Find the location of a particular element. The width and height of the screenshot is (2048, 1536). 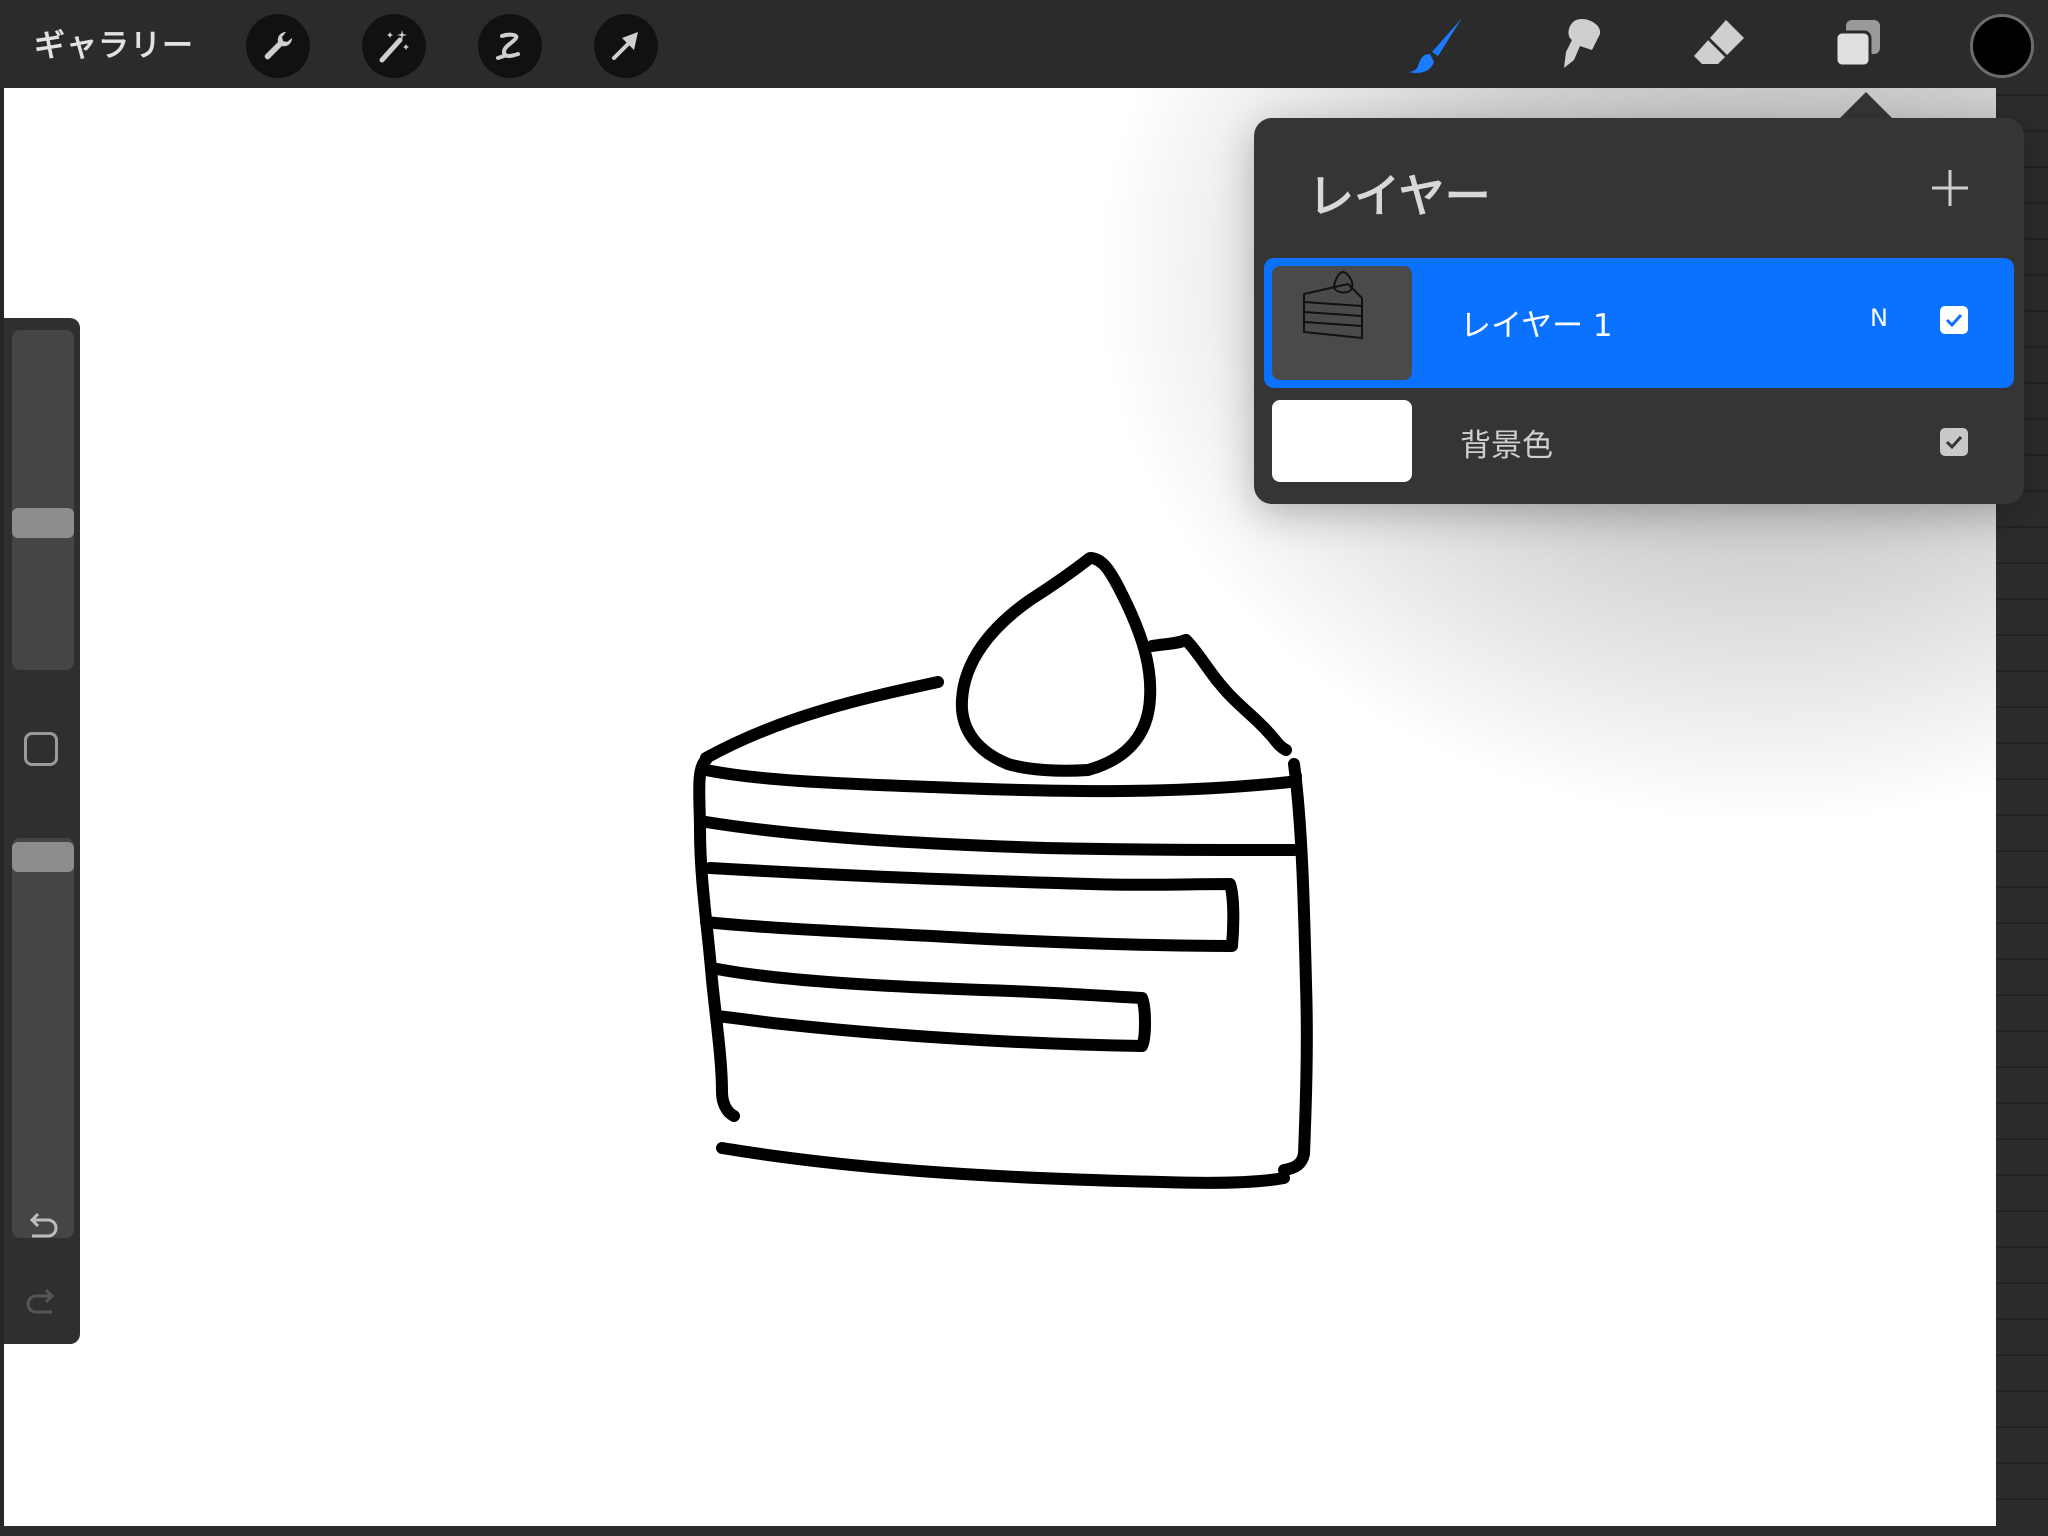

opacity-slider is located at coordinates (43, 1038).